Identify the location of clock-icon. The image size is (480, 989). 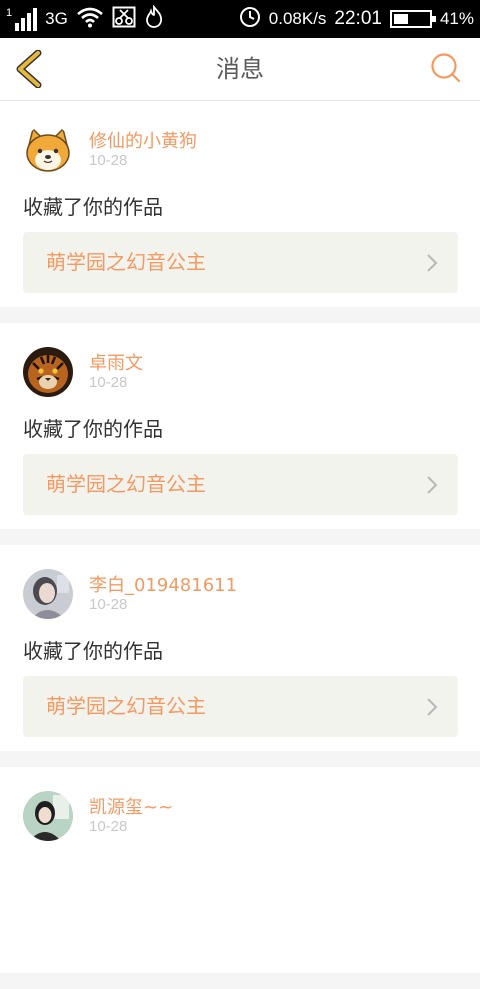
(250, 19).